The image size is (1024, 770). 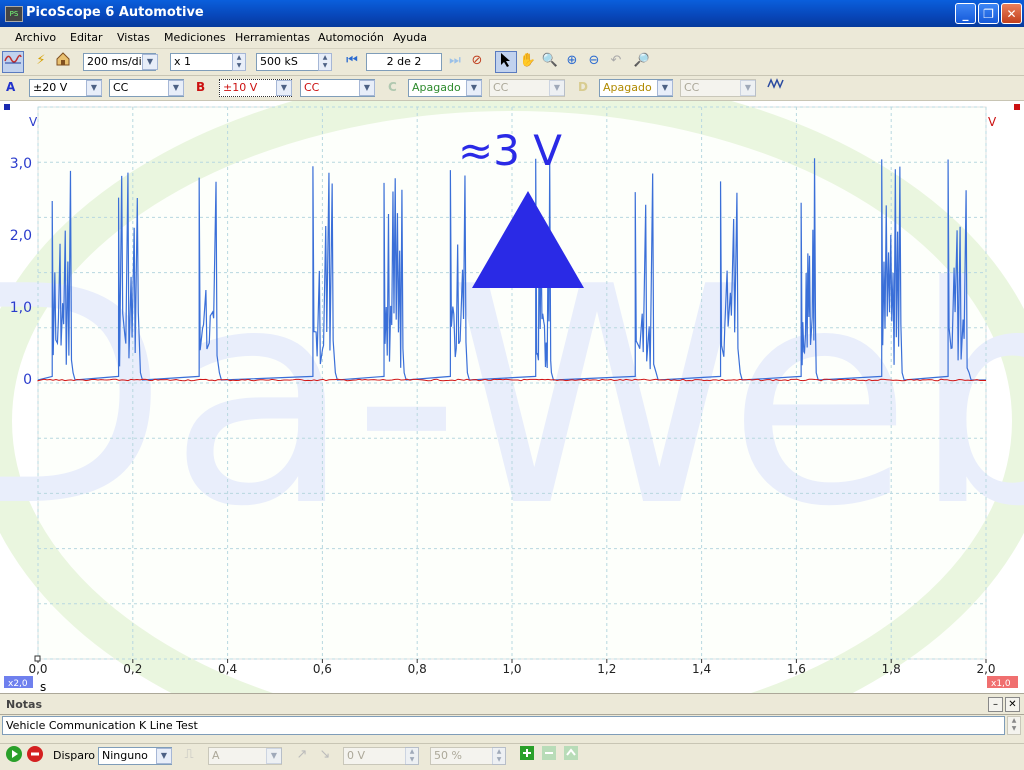 What do you see at coordinates (24, 704) in the screenshot?
I see `notes-title: Notas` at bounding box center [24, 704].